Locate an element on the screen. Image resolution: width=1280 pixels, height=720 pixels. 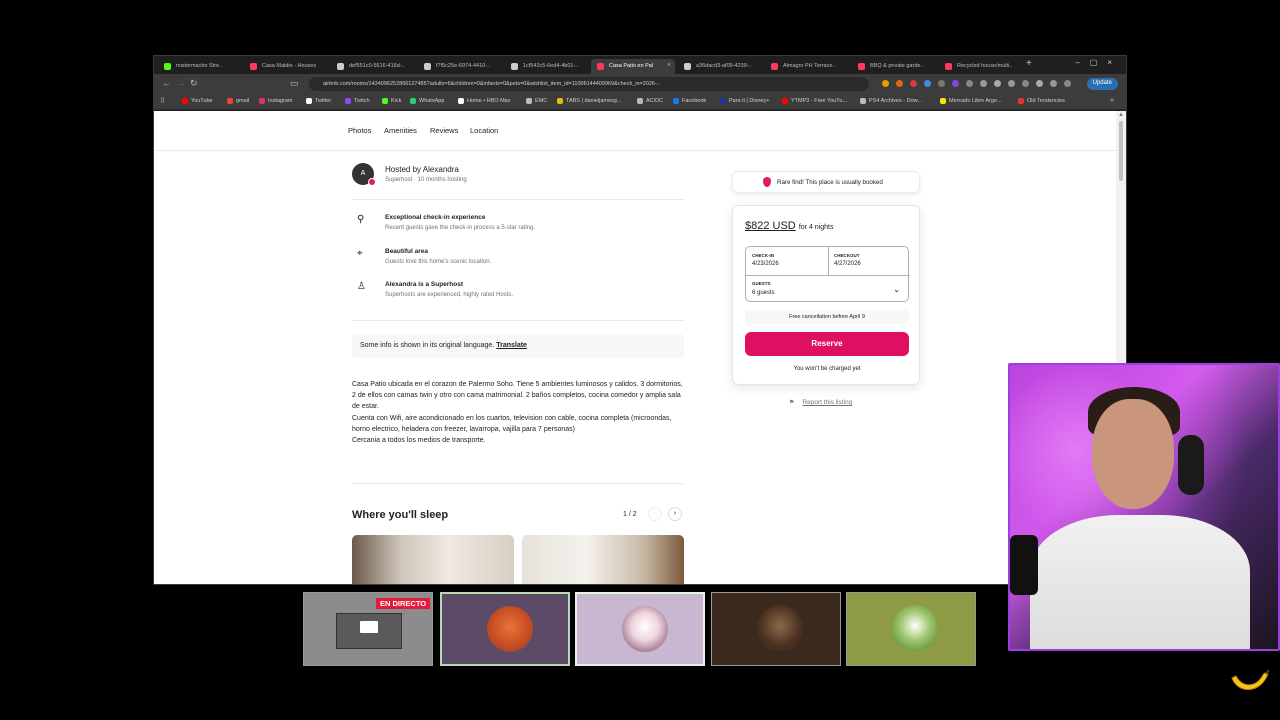
headset is located at coordinates (1191, 465).